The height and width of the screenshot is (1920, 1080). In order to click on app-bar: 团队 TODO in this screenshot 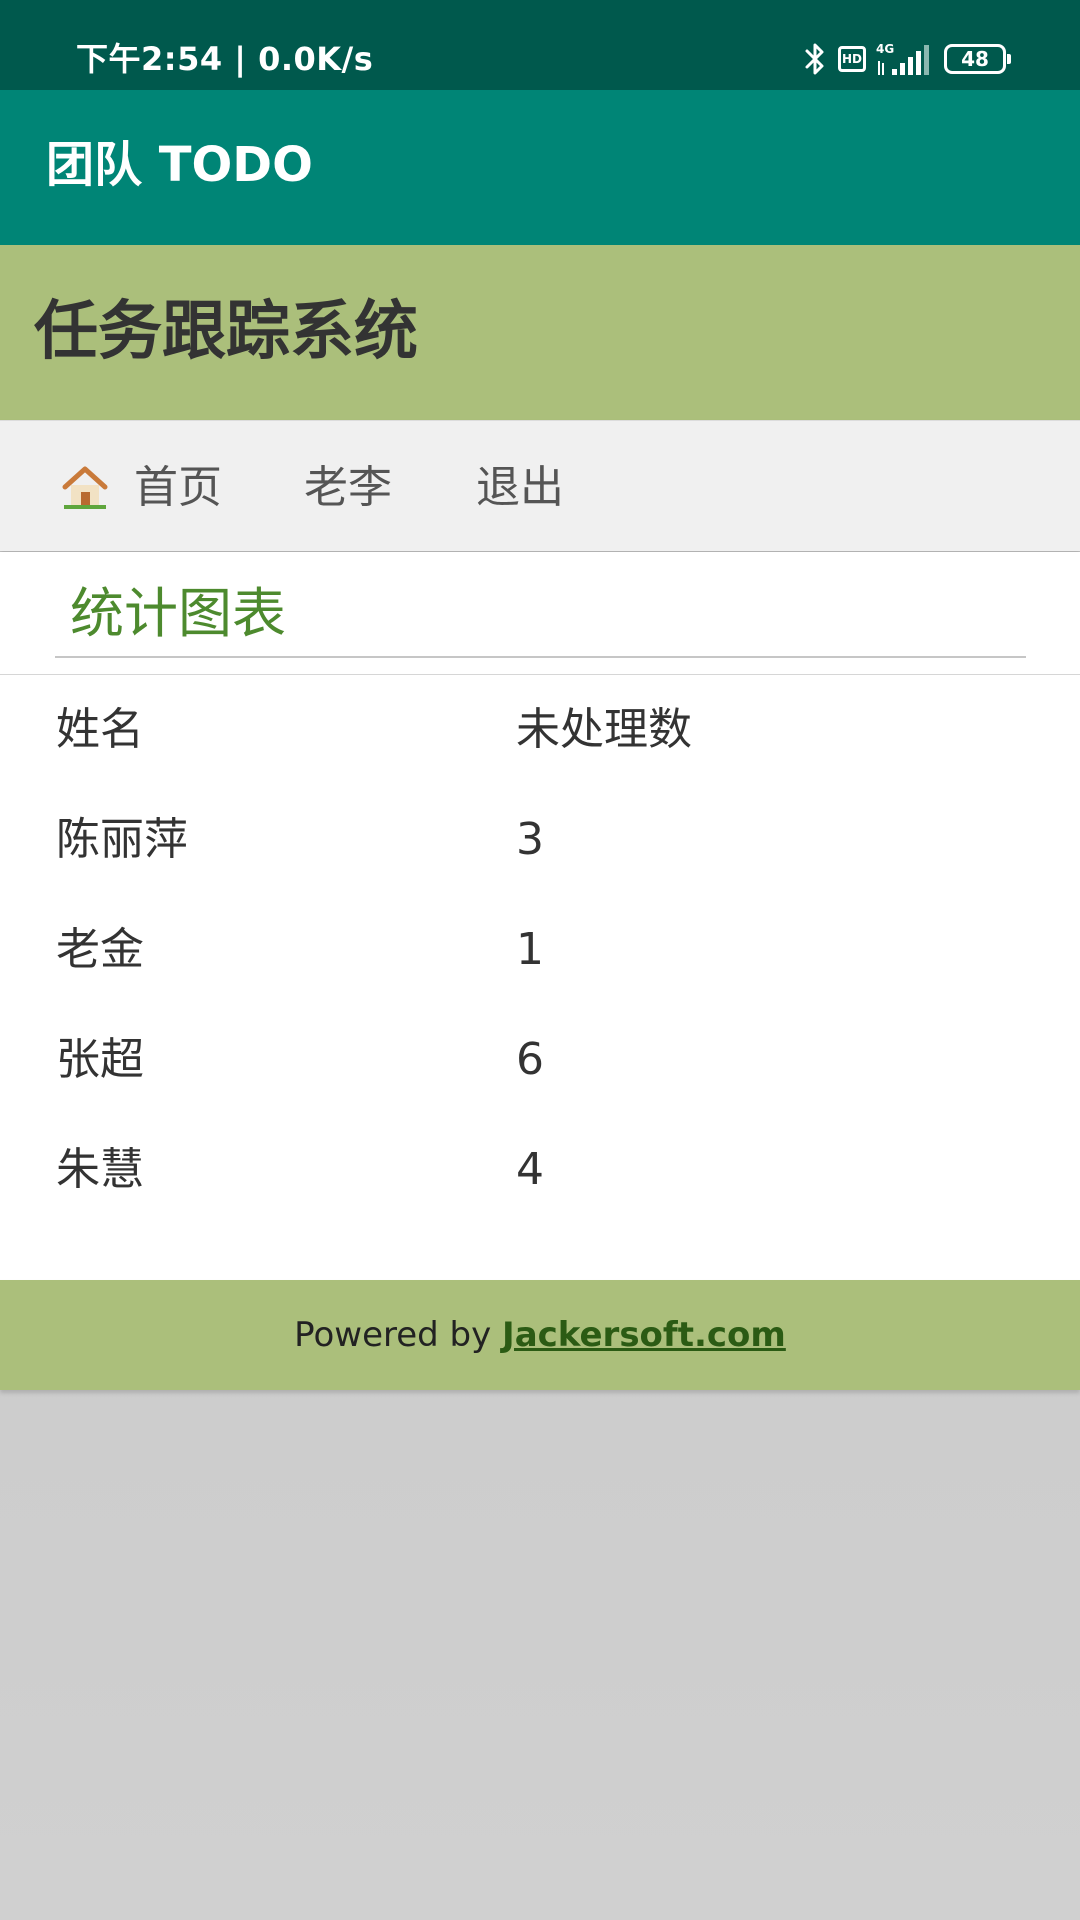, I will do `click(540, 167)`.